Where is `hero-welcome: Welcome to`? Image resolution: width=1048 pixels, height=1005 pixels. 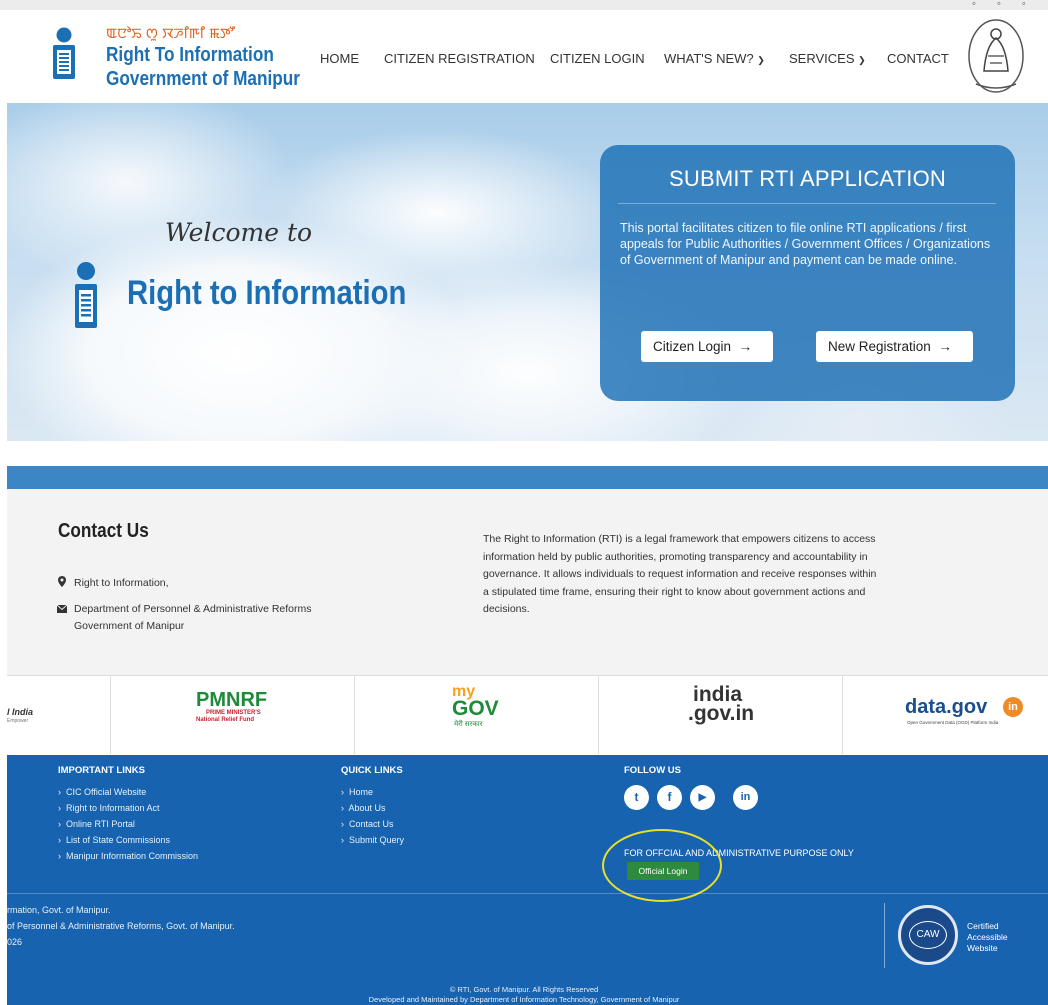 hero-welcome: Welcome to is located at coordinates (239, 232).